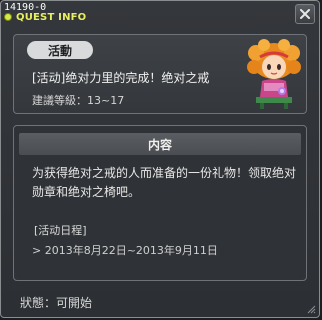 This screenshot has width=322, height=320. I want to click on title-bar: QUEST INFO, so click(45, 17).